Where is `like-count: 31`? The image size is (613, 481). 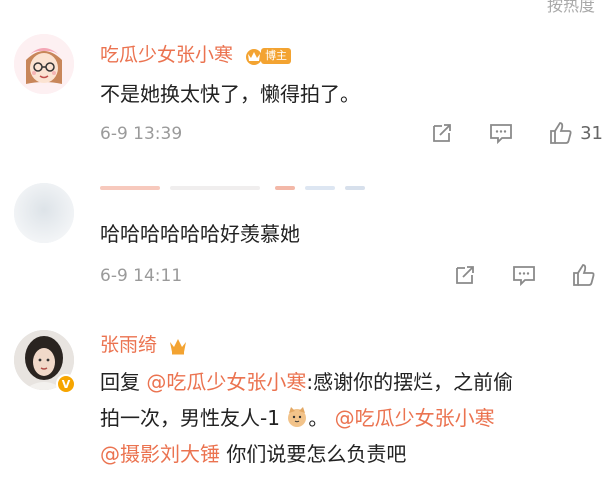
like-count: 31 is located at coordinates (591, 133).